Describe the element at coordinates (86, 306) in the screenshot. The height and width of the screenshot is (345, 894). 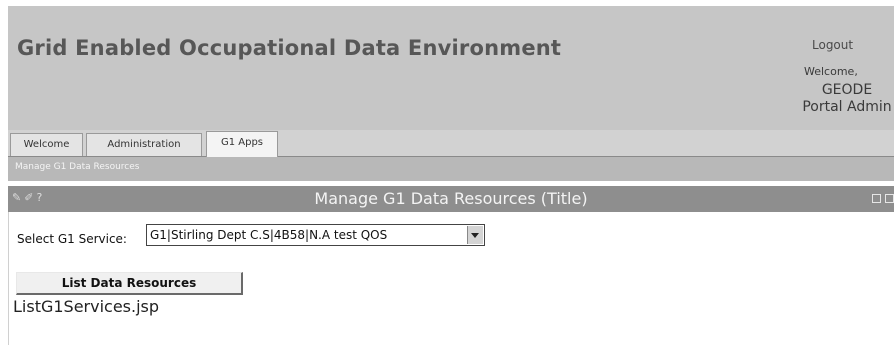
I see `jsp-output-text: ListG1Services.jsp` at that location.